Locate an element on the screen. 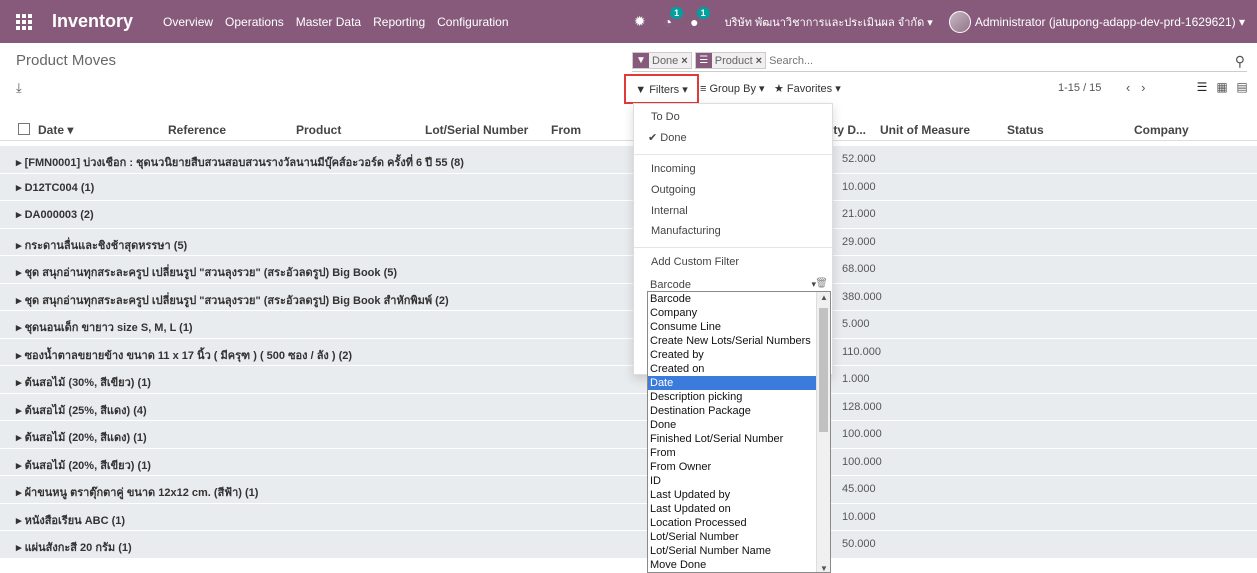  select-all-checkbox is located at coordinates (24, 129).